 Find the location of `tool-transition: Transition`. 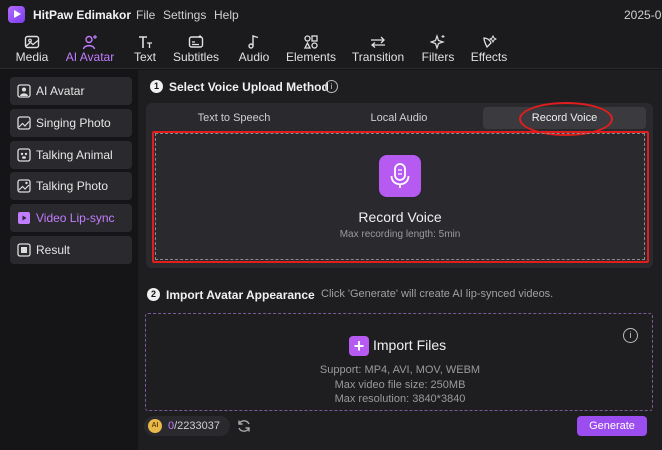

tool-transition: Transition is located at coordinates (378, 49).